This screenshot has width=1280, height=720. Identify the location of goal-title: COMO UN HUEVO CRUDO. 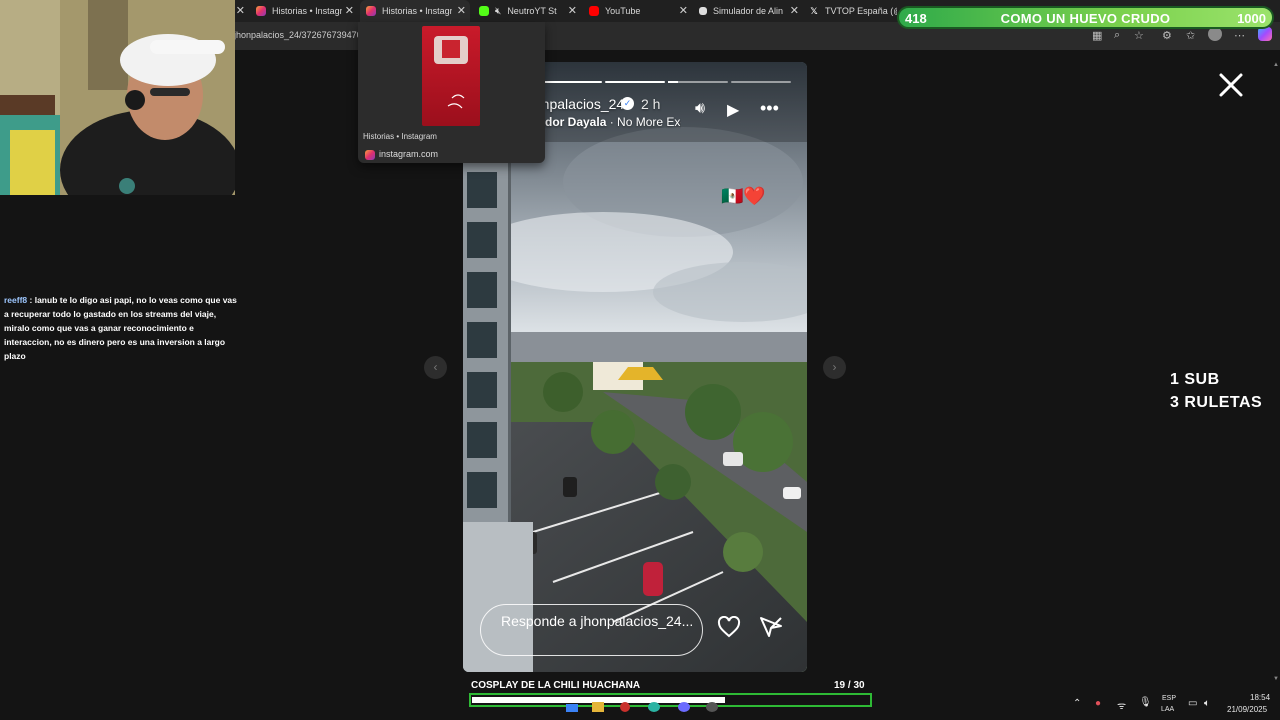
(1085, 18).